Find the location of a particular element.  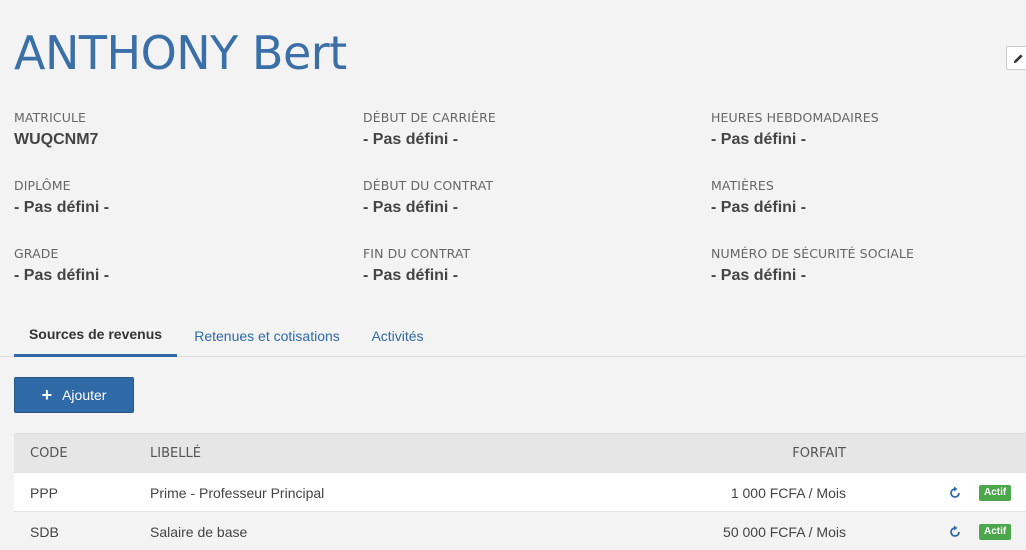

cell-code: SDB is located at coordinates (44, 532).